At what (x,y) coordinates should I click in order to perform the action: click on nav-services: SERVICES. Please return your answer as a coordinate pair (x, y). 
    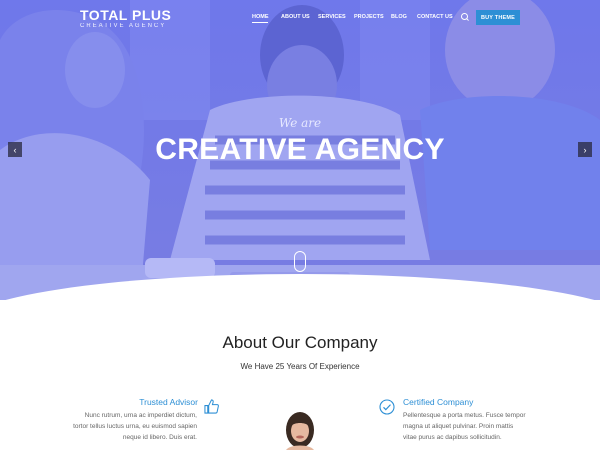
    Looking at the image, I should click on (332, 17).